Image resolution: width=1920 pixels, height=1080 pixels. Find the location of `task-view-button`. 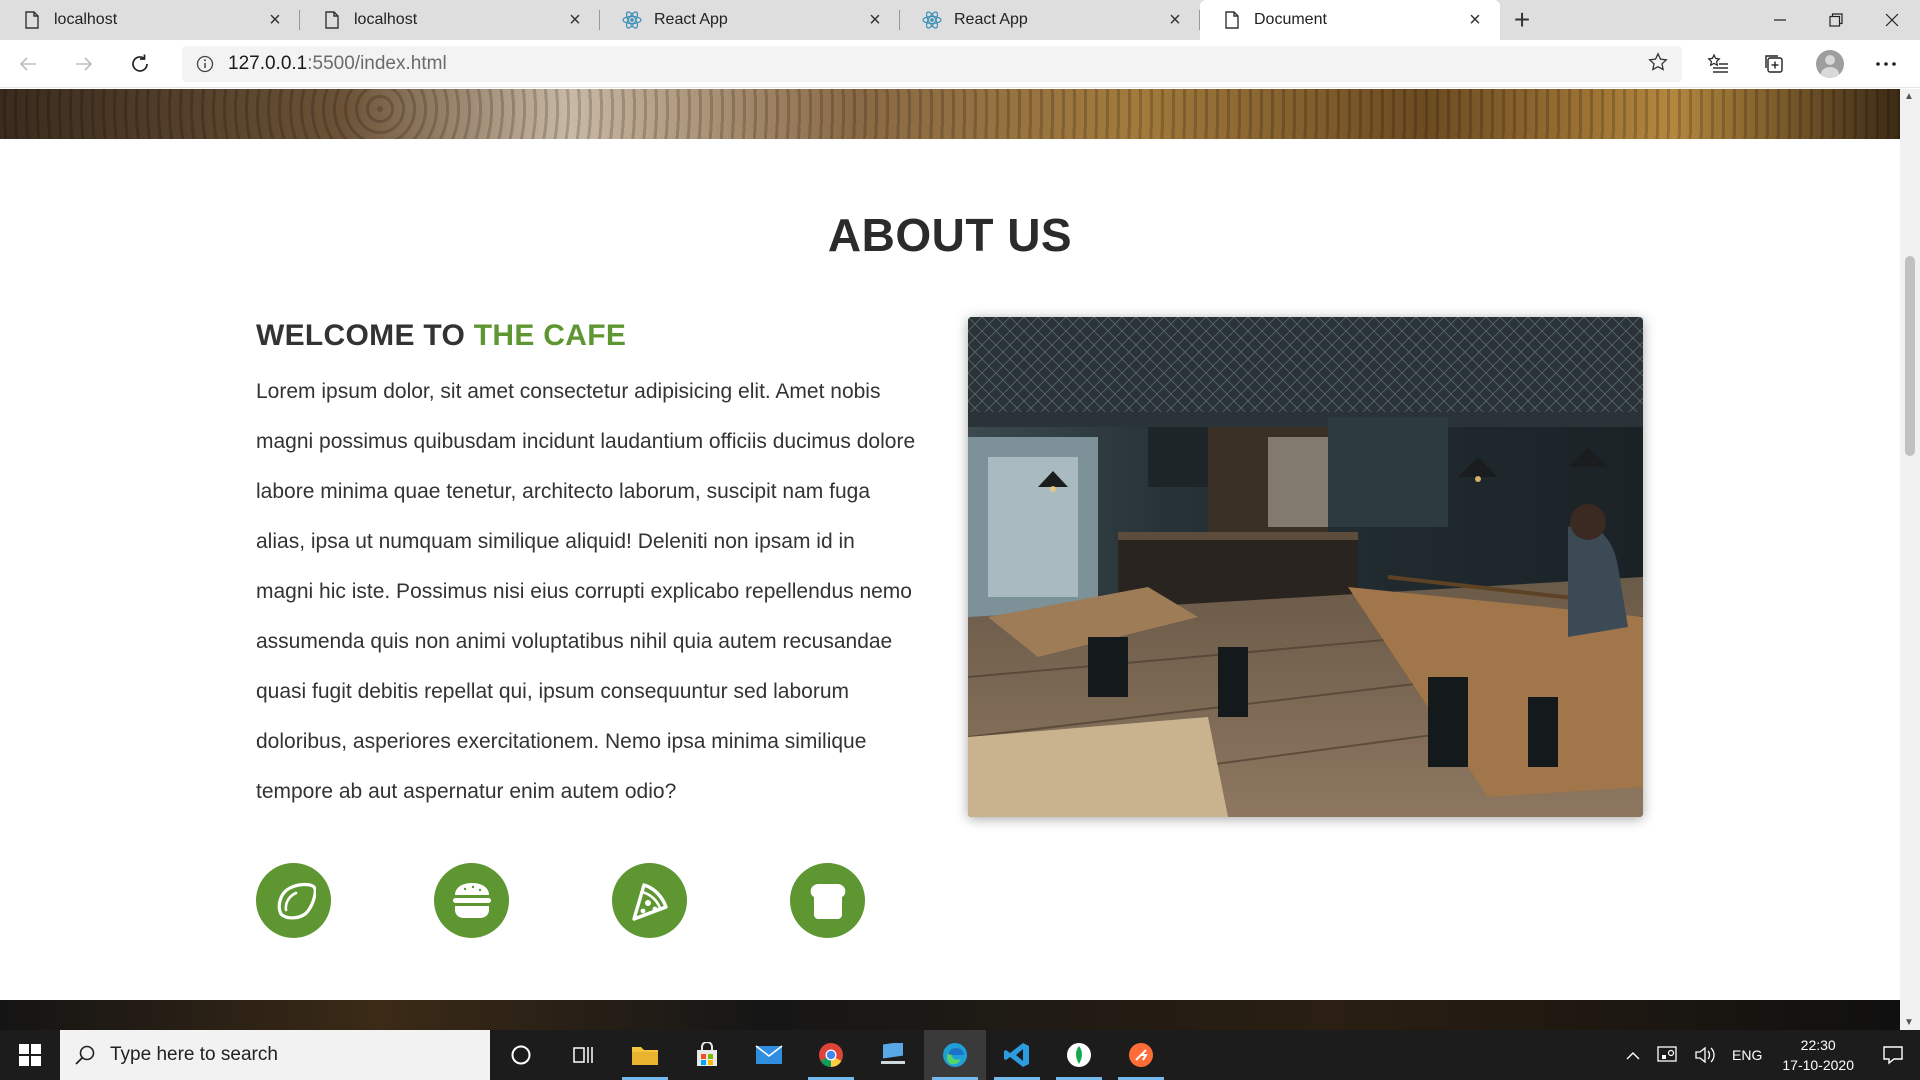

task-view-button is located at coordinates (583, 1055).